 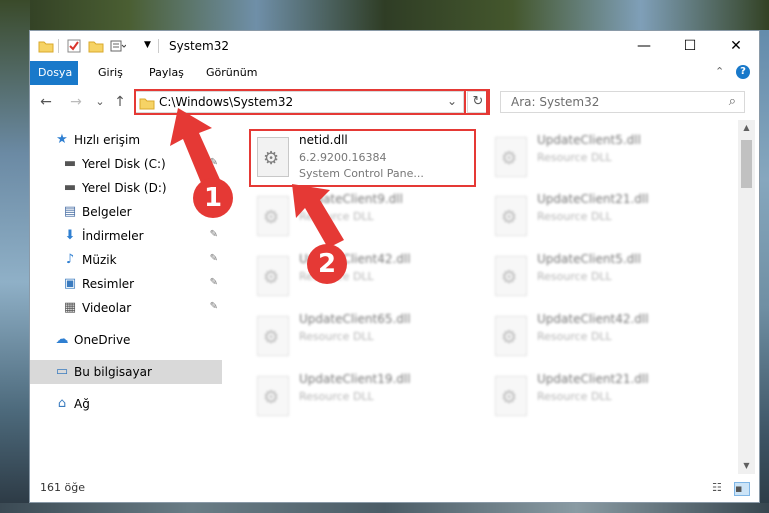 What do you see at coordinates (327, 264) in the screenshot?
I see `step-2-badge: 2` at bounding box center [327, 264].